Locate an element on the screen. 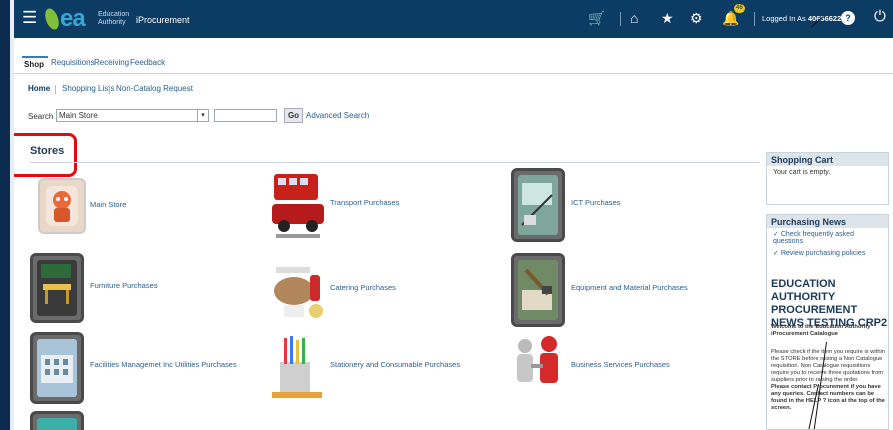  left-window-border is located at coordinates (12, 215).